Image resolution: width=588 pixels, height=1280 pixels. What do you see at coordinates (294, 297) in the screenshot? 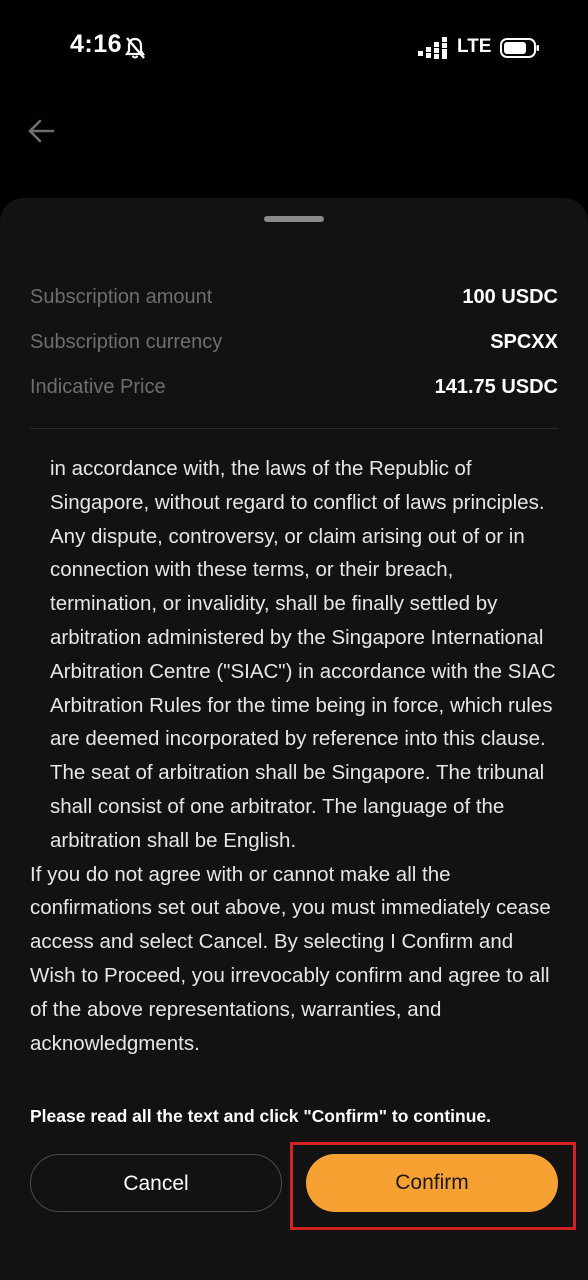
I see `summary-row-amount: Subscription amount 100 USDC` at bounding box center [294, 297].